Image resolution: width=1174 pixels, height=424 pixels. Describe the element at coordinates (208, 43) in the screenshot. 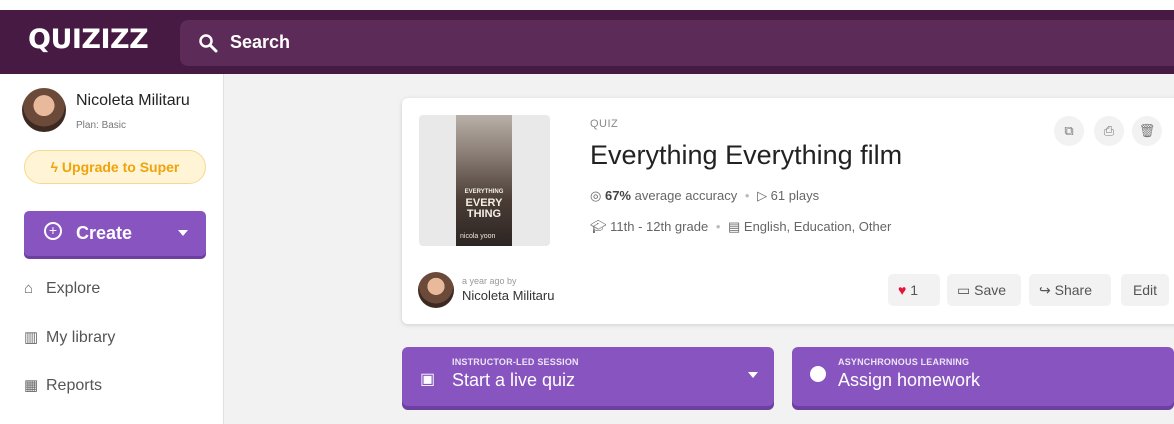

I see `search-icon` at that location.